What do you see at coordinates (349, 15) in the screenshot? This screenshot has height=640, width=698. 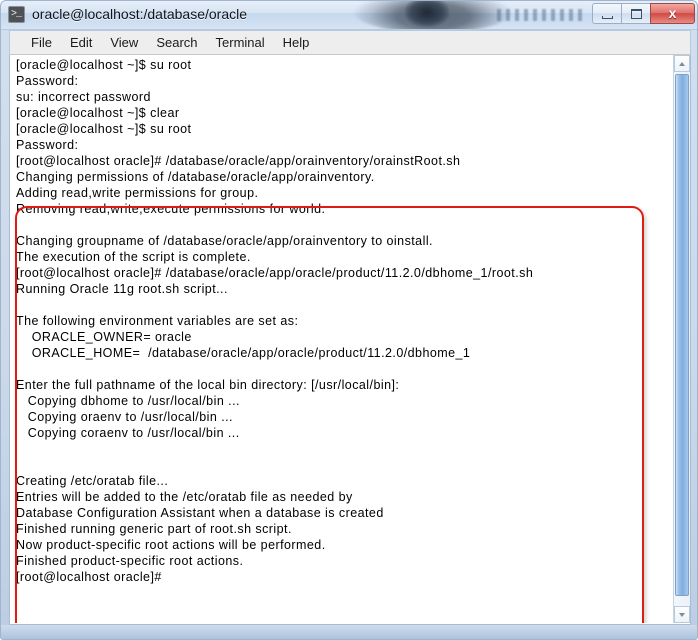 I see `title-bar: >_ oracle@localhost:/database/oracle x` at bounding box center [349, 15].